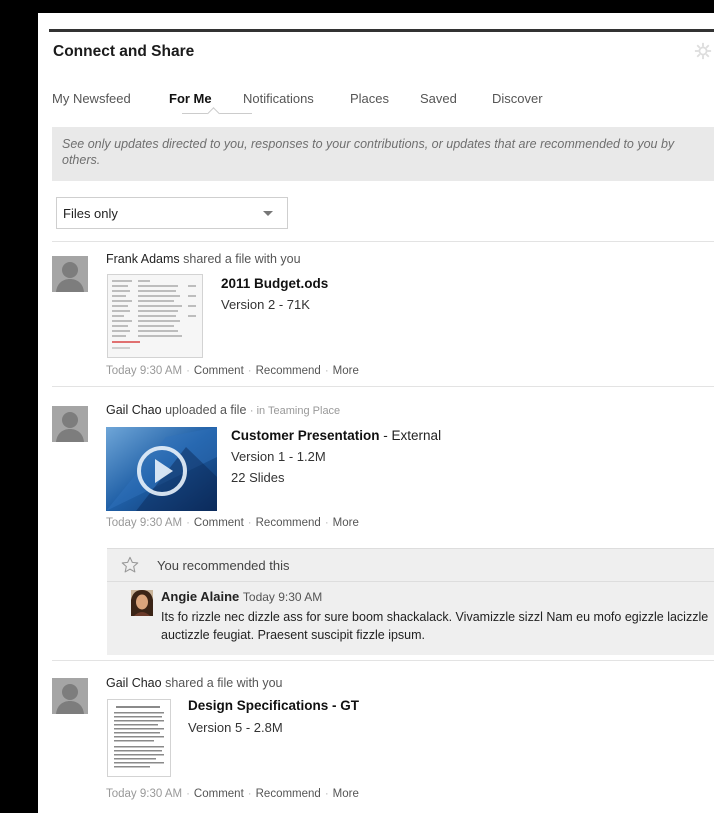 The height and width of the screenshot is (813, 714). I want to click on filter-select: Files only, so click(172, 213).